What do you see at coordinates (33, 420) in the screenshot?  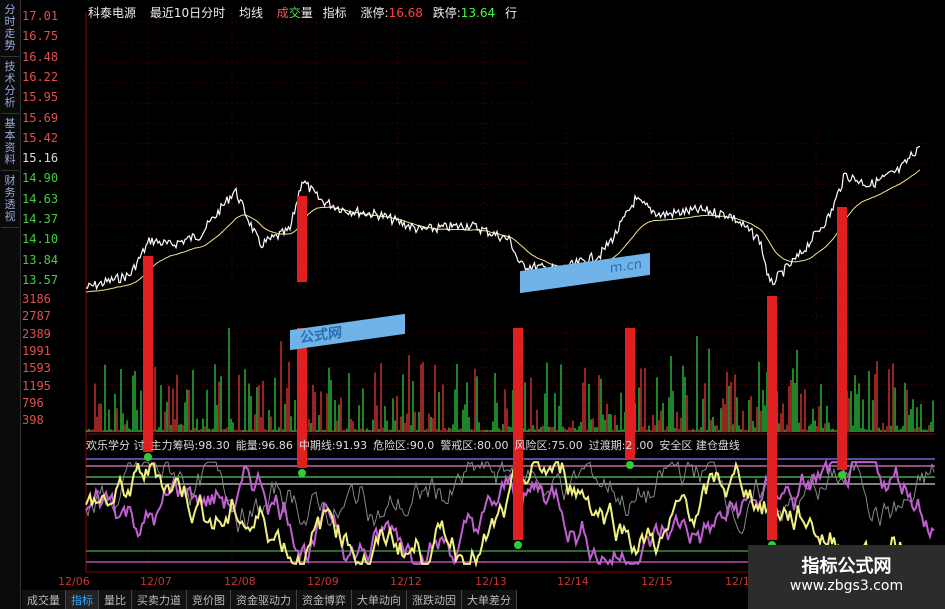 I see `volume-tick-label: 398` at bounding box center [33, 420].